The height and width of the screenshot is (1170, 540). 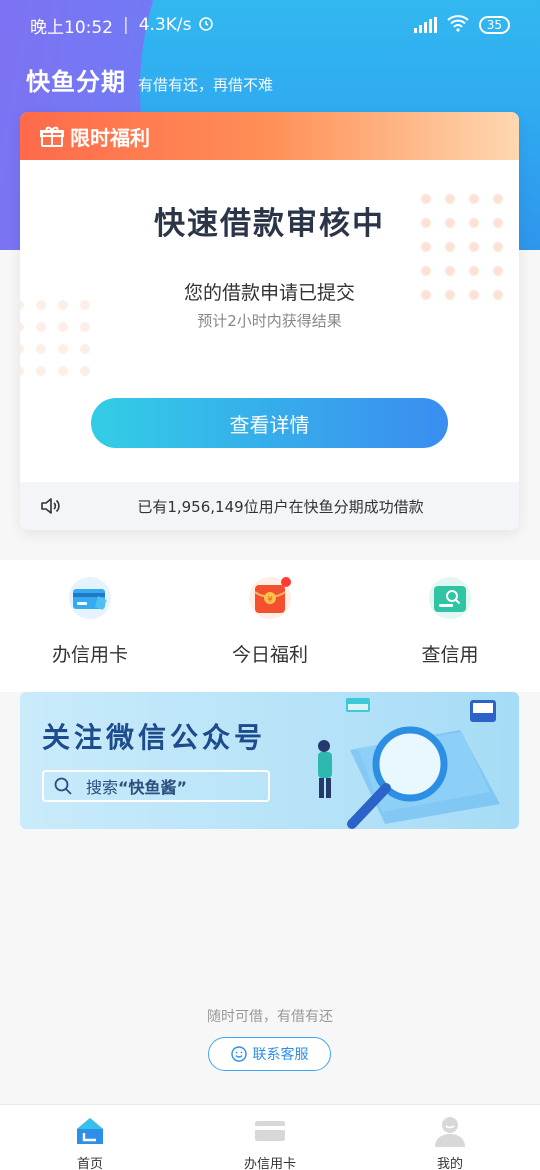 What do you see at coordinates (90, 626) in the screenshot?
I see `quick-entry-credit-card: 办信用卡` at bounding box center [90, 626].